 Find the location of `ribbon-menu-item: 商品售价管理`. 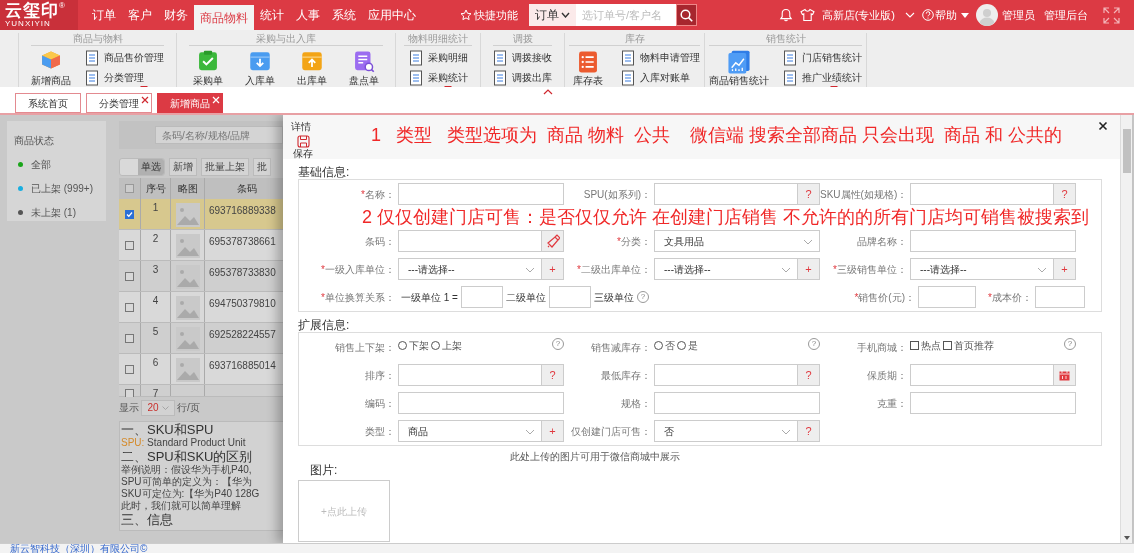

ribbon-menu-item: 商品售价管理 is located at coordinates (124, 58).